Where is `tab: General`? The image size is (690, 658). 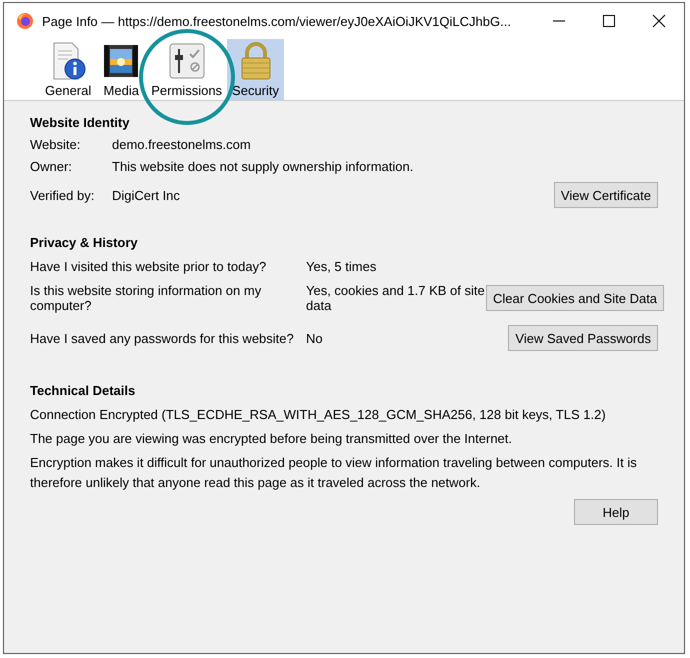 tab: General is located at coordinates (68, 69).